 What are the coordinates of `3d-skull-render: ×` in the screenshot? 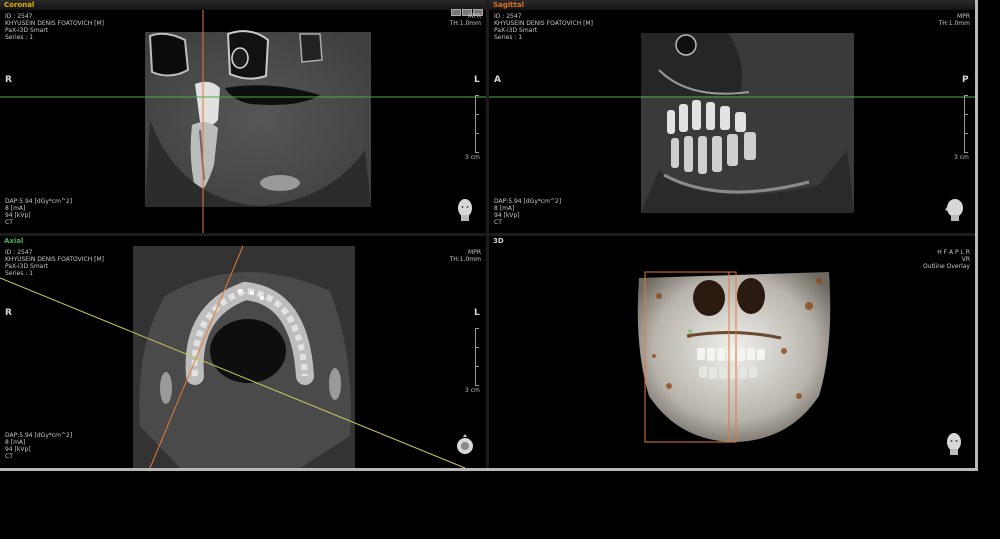 It's located at (734, 357).